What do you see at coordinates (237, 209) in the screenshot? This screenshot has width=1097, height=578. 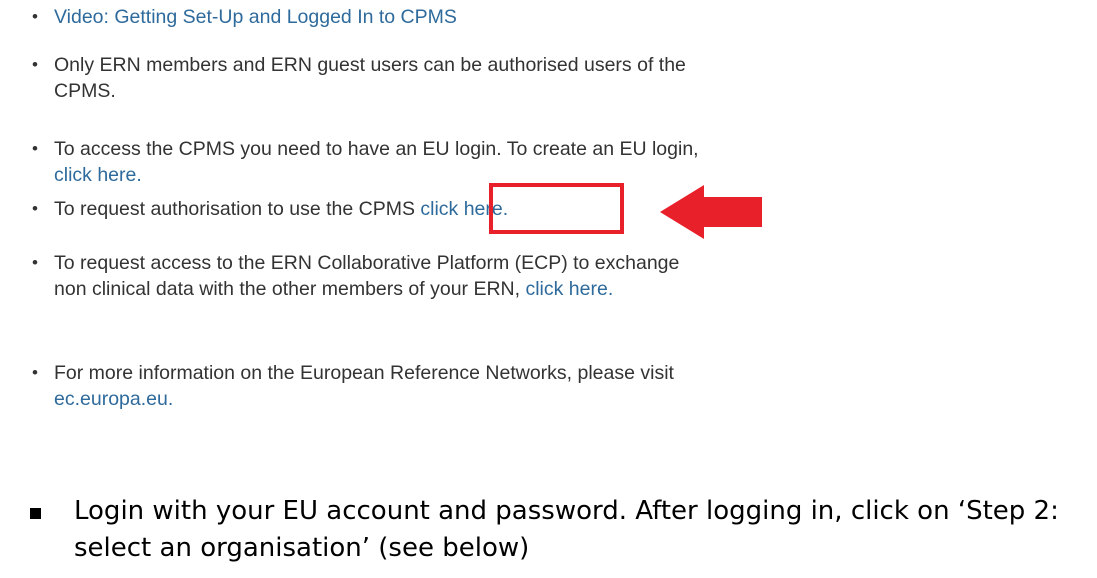 I see `list-item-text-part: To request authorisation to use the CPMS` at bounding box center [237, 209].